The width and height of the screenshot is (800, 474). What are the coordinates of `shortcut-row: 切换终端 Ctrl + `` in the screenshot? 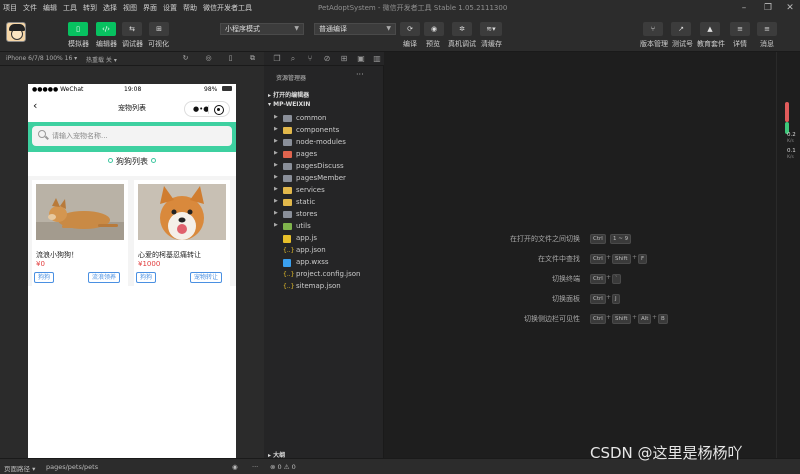 It's located at (580, 280).